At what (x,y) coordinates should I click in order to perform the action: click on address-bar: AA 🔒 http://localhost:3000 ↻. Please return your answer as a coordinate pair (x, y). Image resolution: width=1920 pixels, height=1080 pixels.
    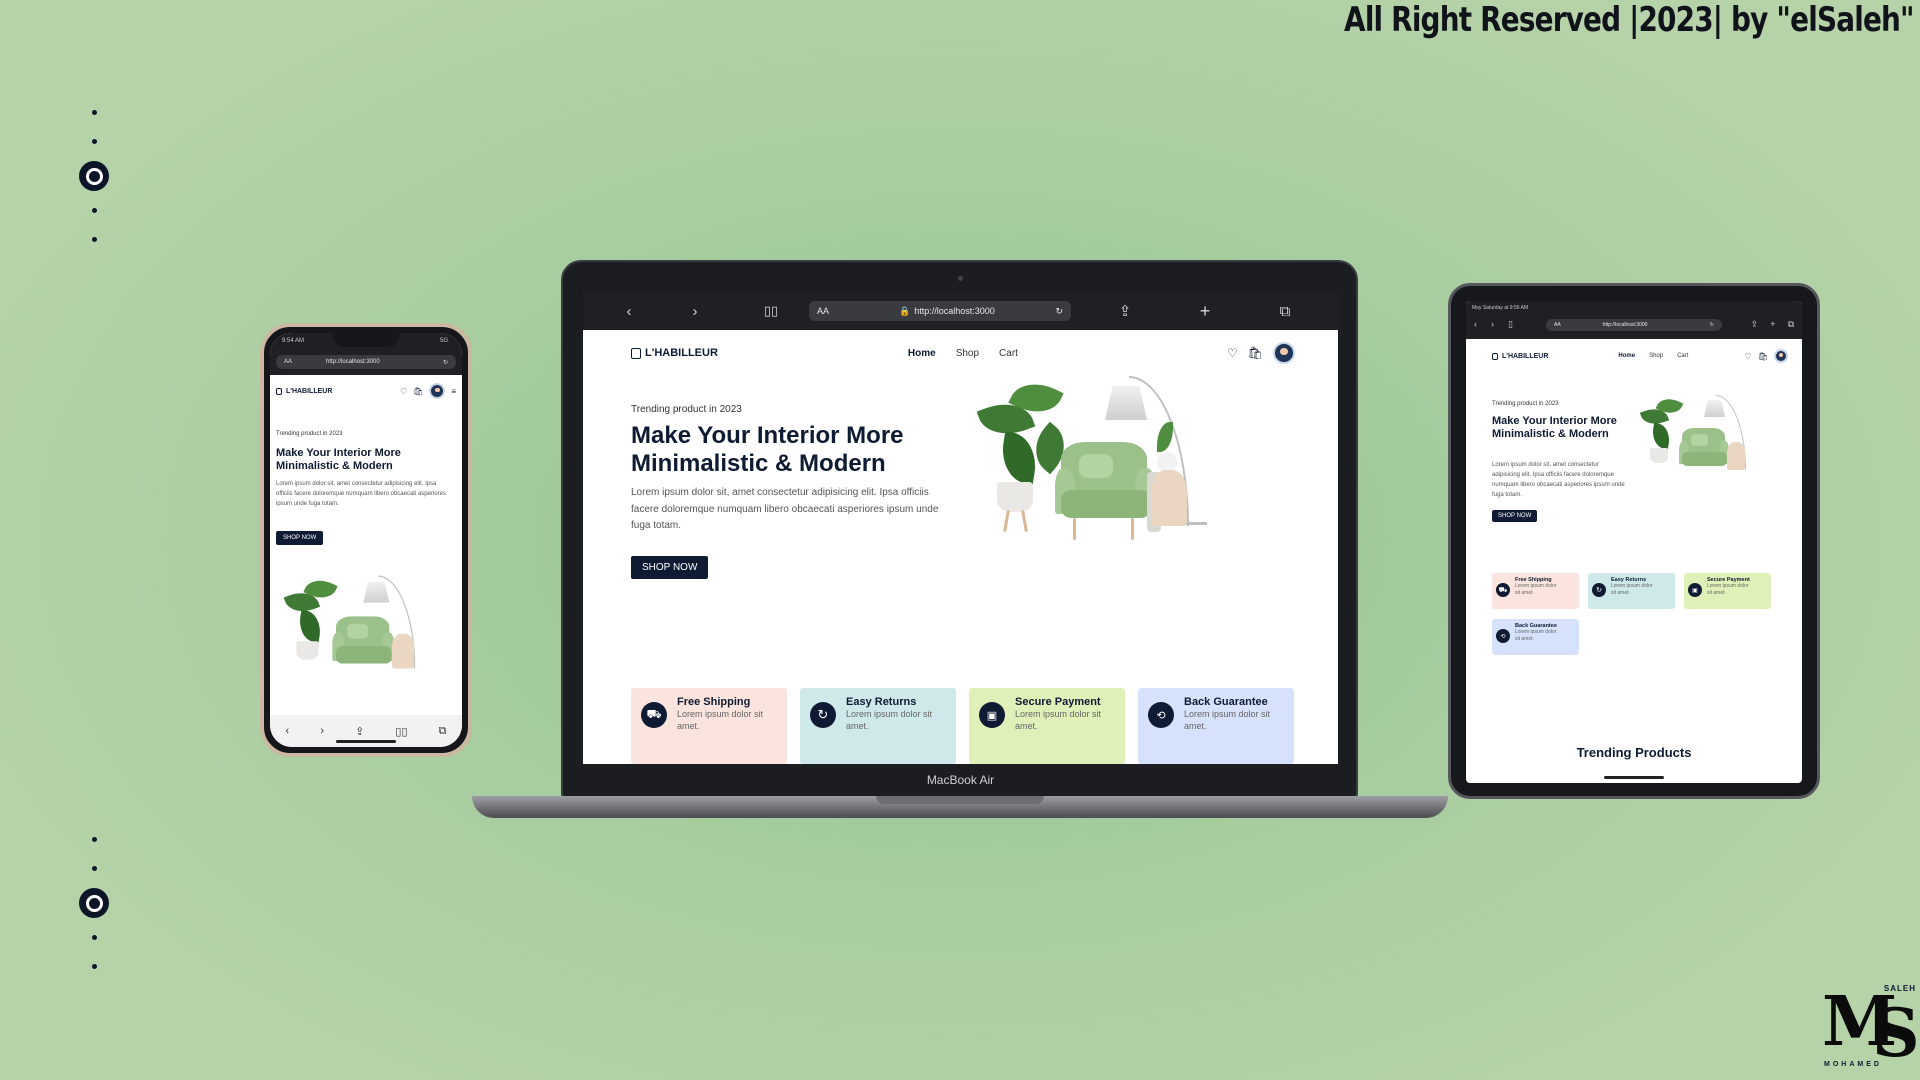
    Looking at the image, I should click on (940, 311).